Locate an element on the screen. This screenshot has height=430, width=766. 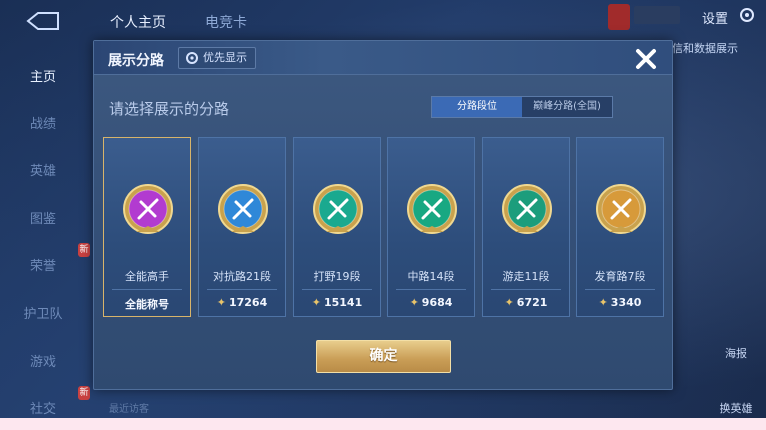
lane-score: ✦ 6721 is located at coordinates (526, 302).